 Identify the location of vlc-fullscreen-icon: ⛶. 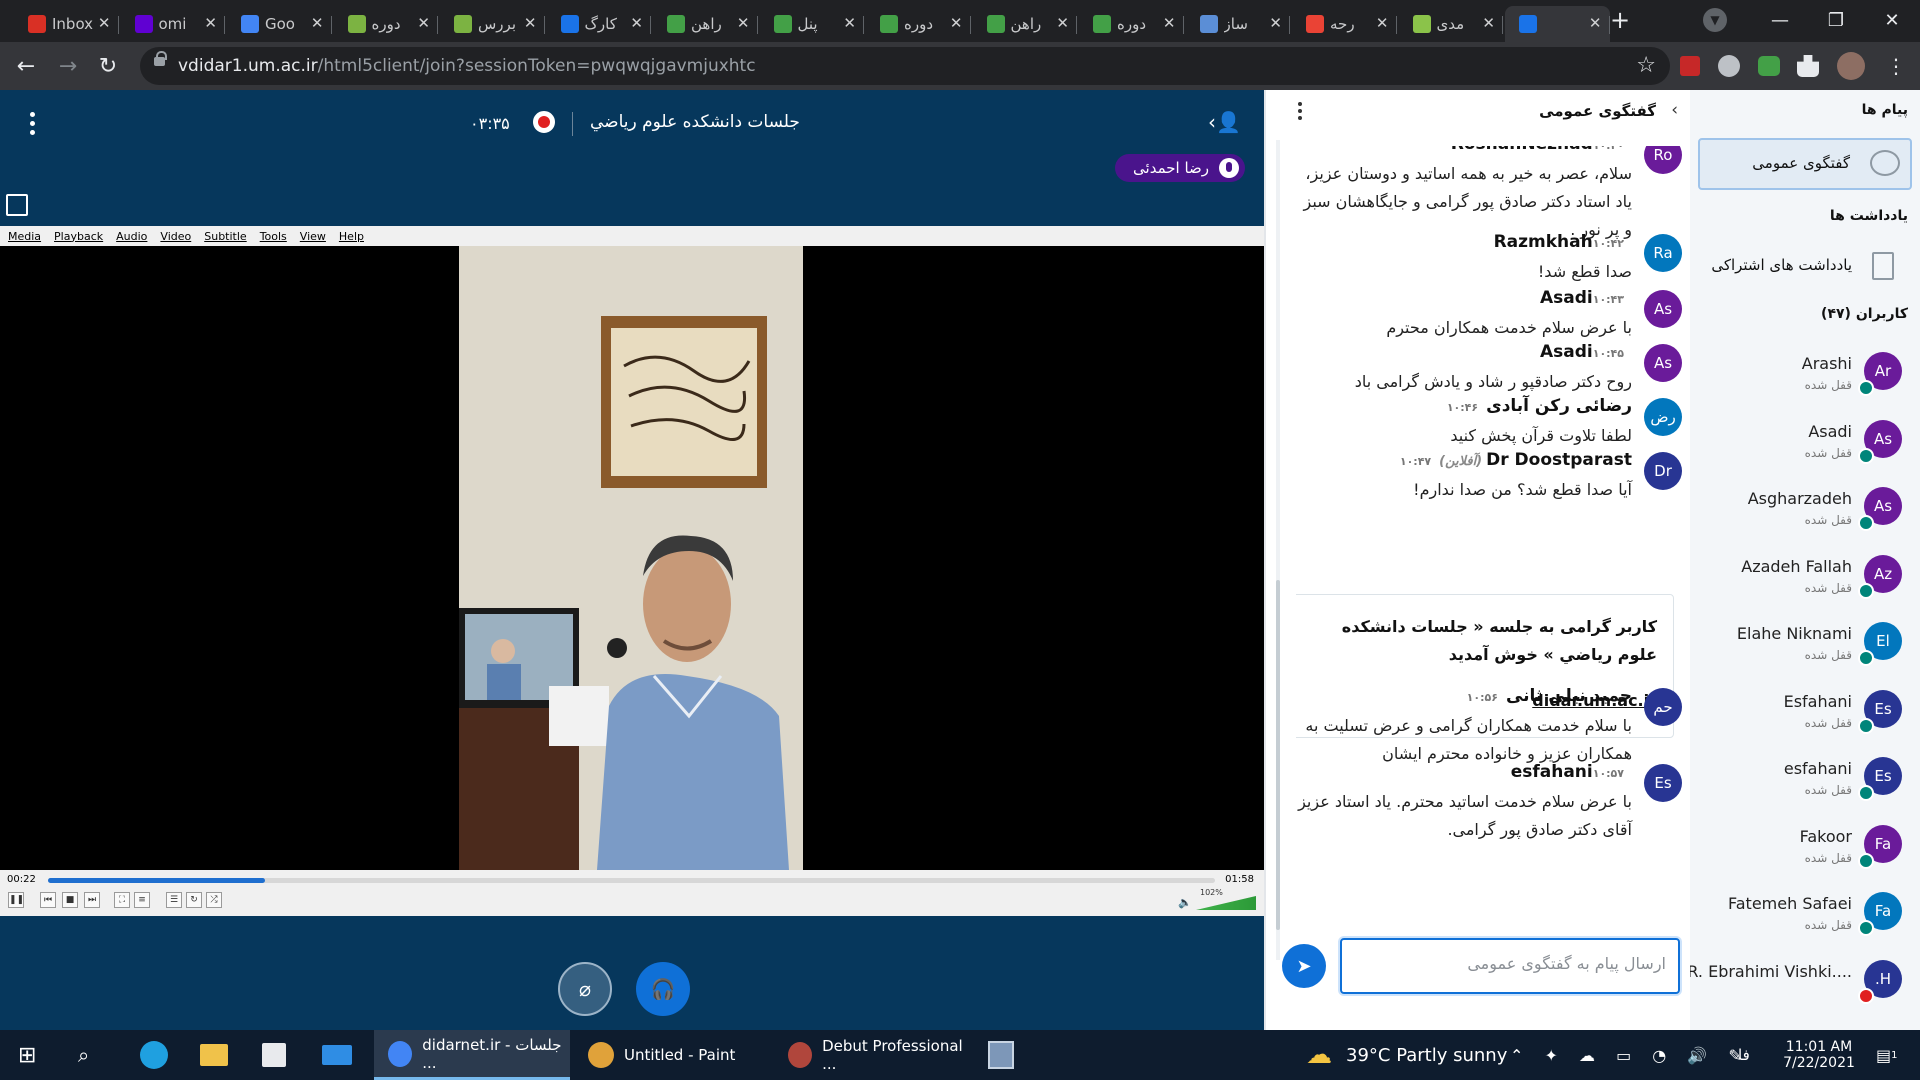
(122, 900).